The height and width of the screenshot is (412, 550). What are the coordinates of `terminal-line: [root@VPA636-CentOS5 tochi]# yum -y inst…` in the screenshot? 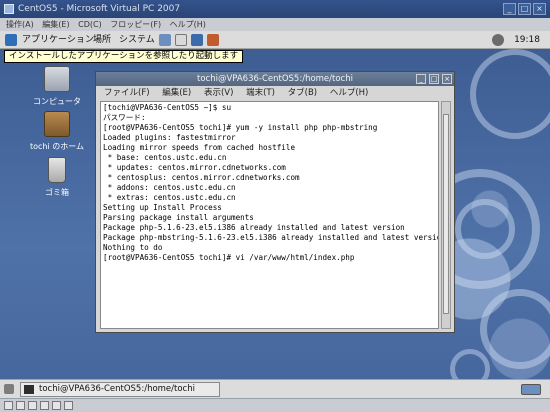 It's located at (240, 127).